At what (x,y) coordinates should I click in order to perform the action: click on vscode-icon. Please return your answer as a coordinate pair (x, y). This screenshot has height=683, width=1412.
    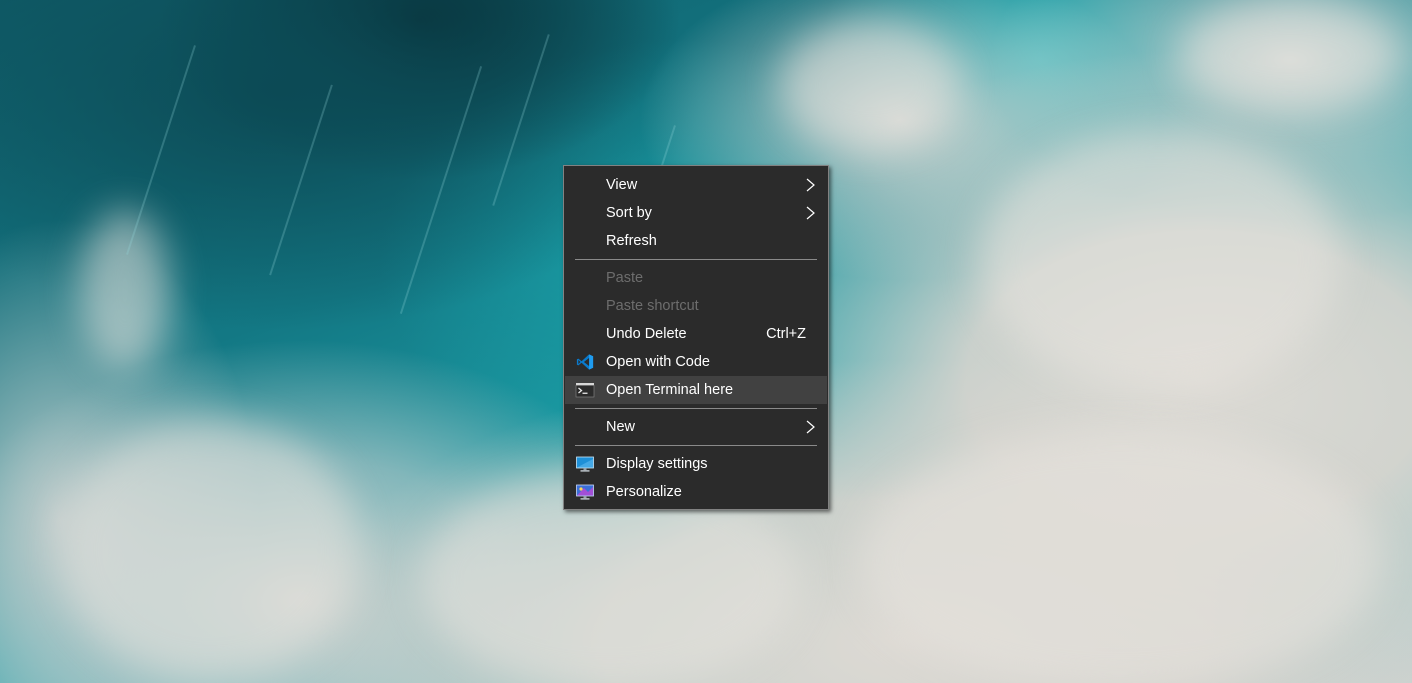
    Looking at the image, I should click on (585, 362).